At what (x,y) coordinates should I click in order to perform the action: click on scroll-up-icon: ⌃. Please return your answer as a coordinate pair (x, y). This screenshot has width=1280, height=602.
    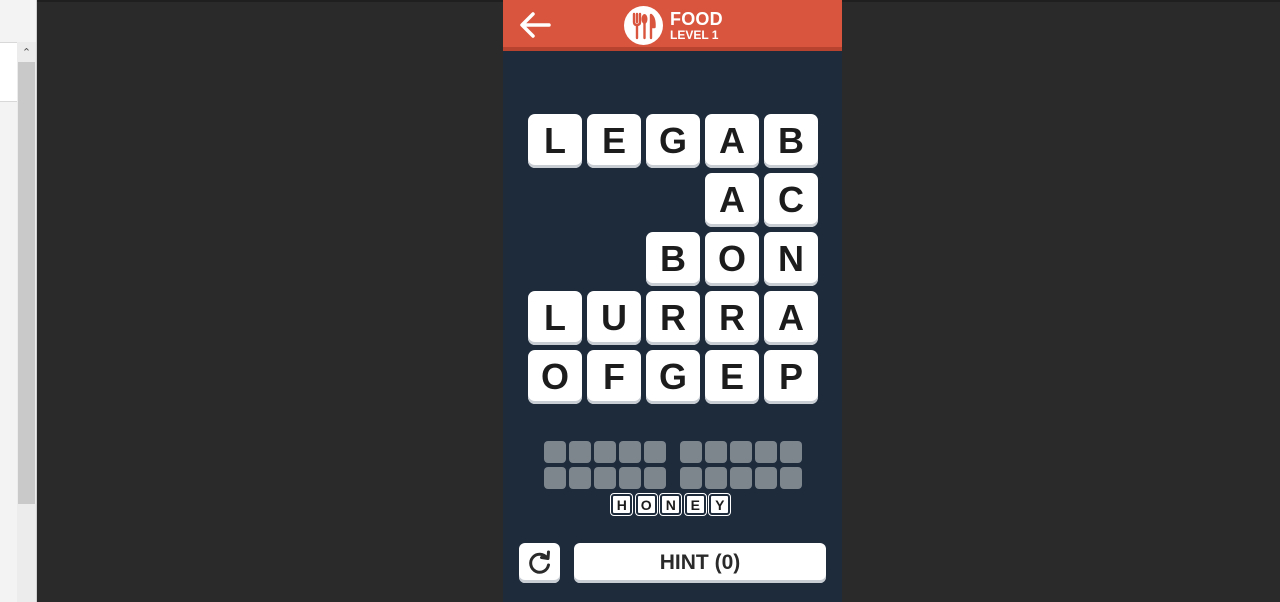
    Looking at the image, I should click on (26, 52).